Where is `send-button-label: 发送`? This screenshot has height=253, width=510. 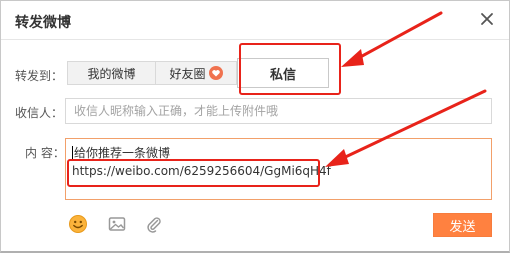
send-button-label: 发送 is located at coordinates (462, 227).